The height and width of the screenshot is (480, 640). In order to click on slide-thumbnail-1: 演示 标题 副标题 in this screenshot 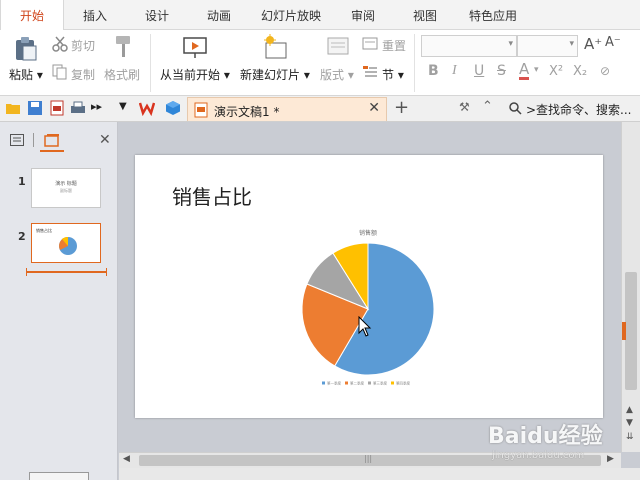, I will do `click(66, 188)`.